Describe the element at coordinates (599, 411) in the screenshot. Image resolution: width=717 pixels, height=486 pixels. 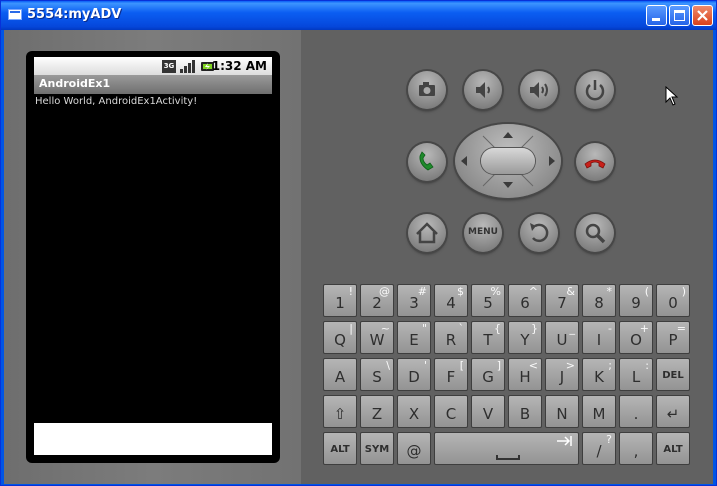
I see `key-3-7: M` at that location.